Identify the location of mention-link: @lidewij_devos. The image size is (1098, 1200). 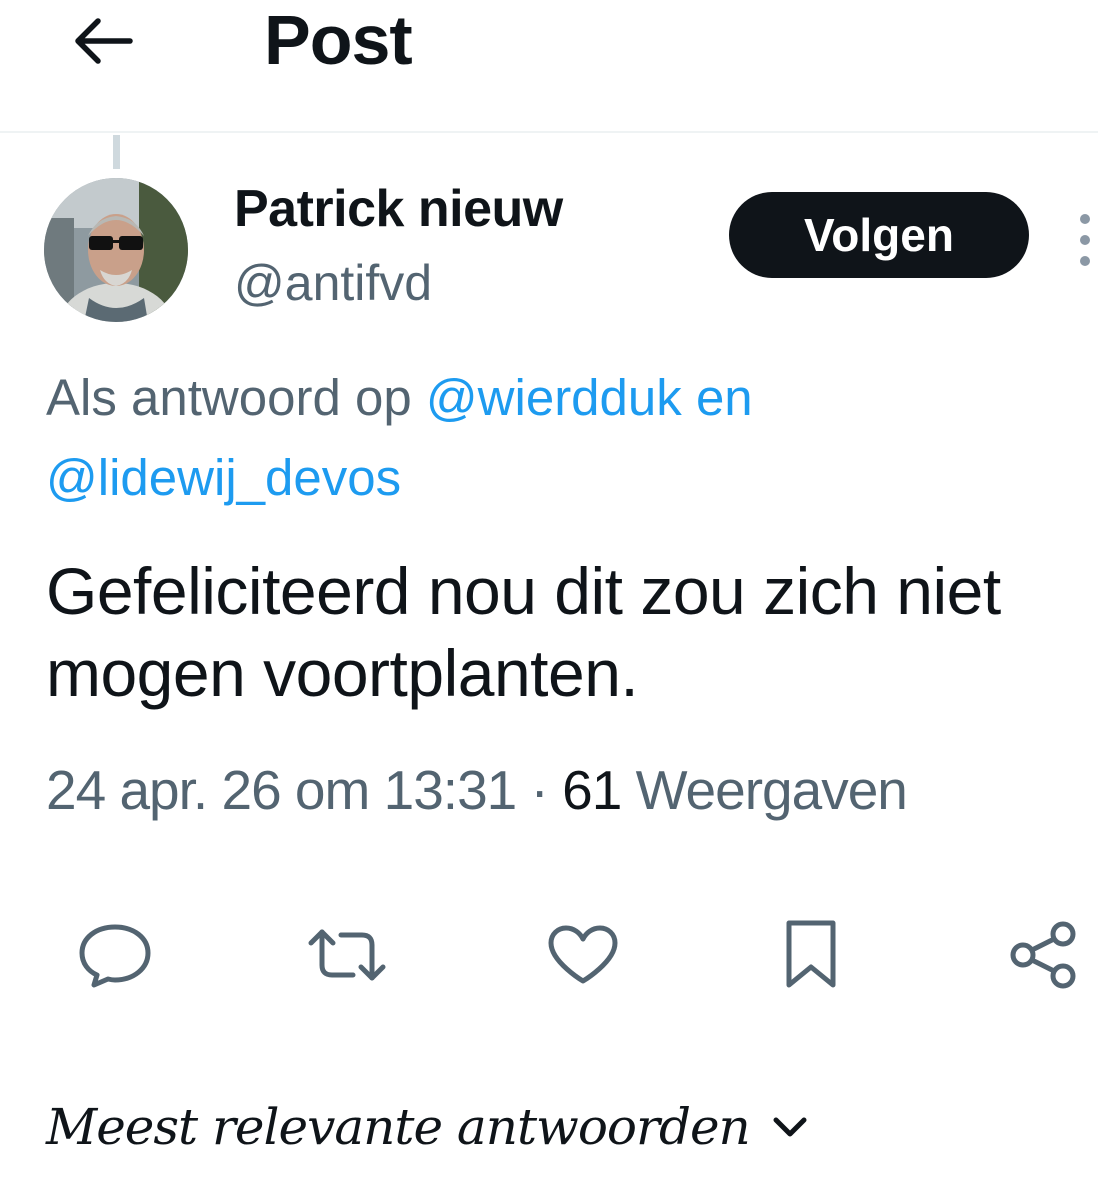
(223, 477).